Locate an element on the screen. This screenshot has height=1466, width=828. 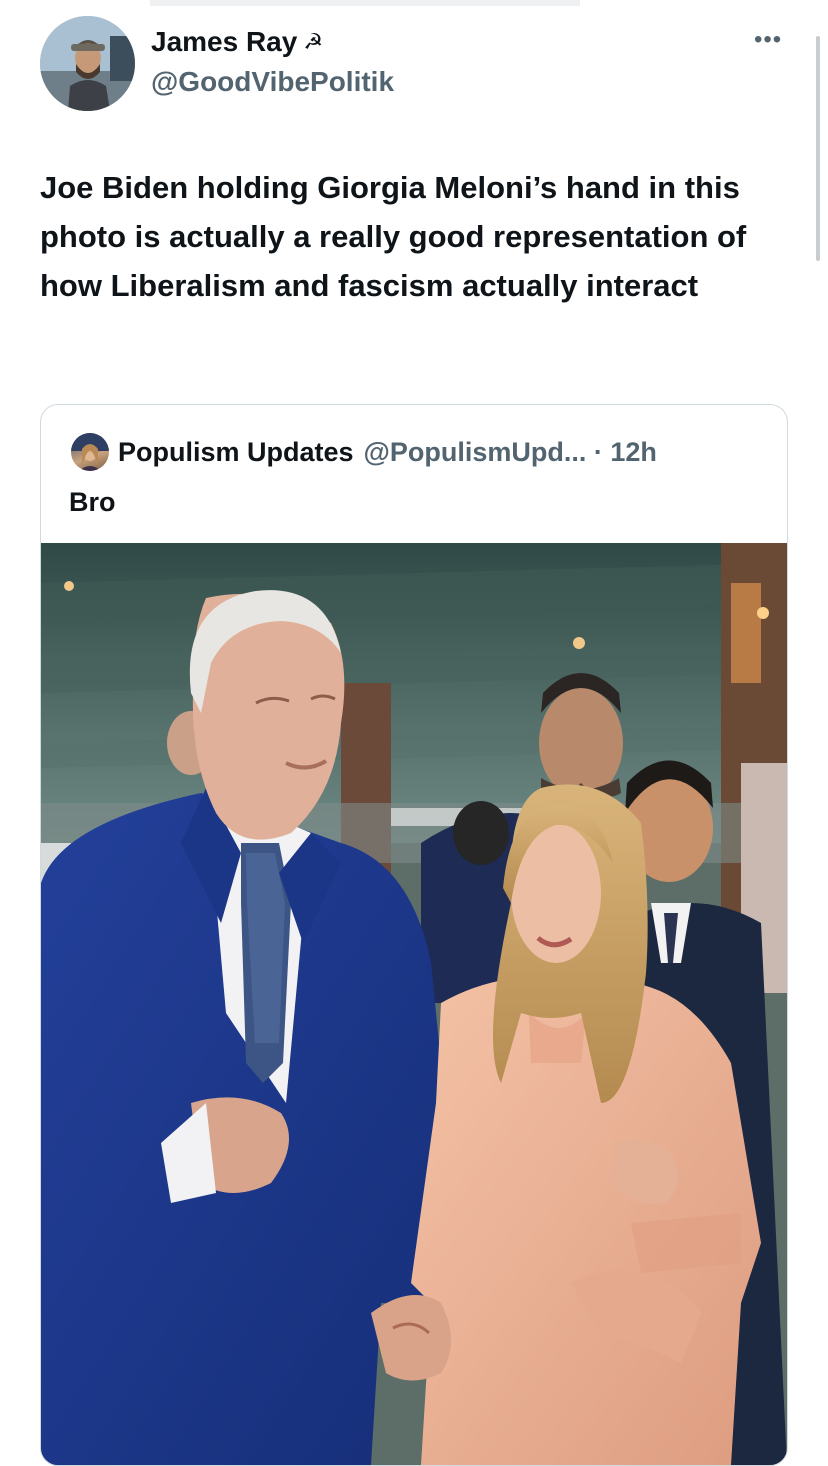
quoted-tweet-text: Bro is located at coordinates (92, 502).